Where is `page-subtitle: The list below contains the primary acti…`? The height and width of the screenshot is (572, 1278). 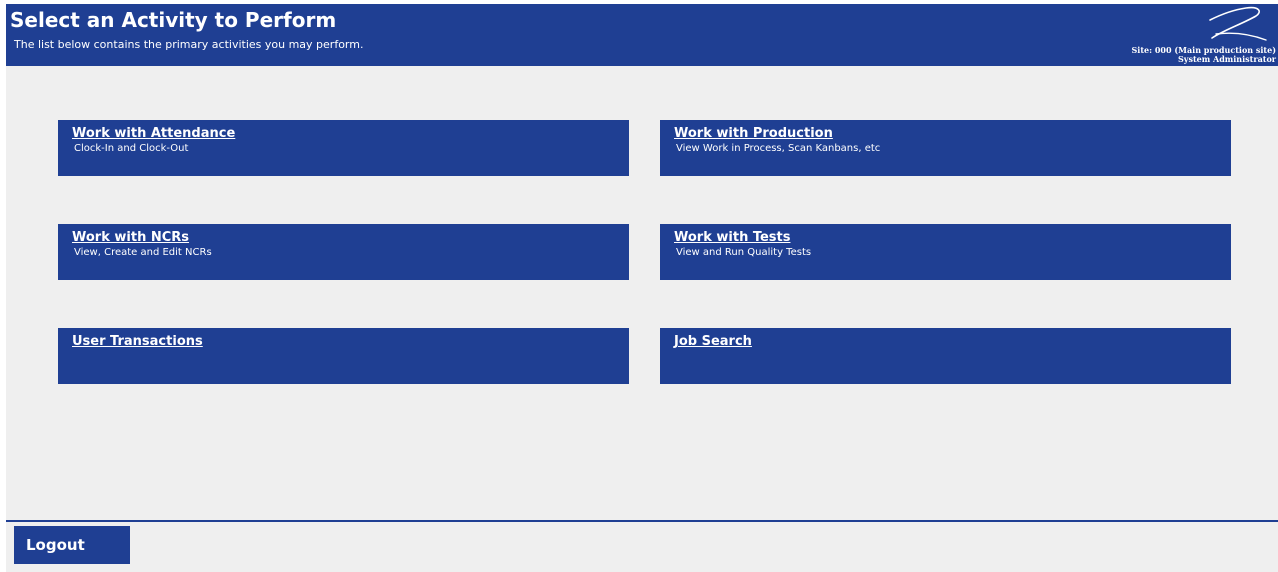
page-subtitle: The list below contains the primary acti… is located at coordinates (189, 44).